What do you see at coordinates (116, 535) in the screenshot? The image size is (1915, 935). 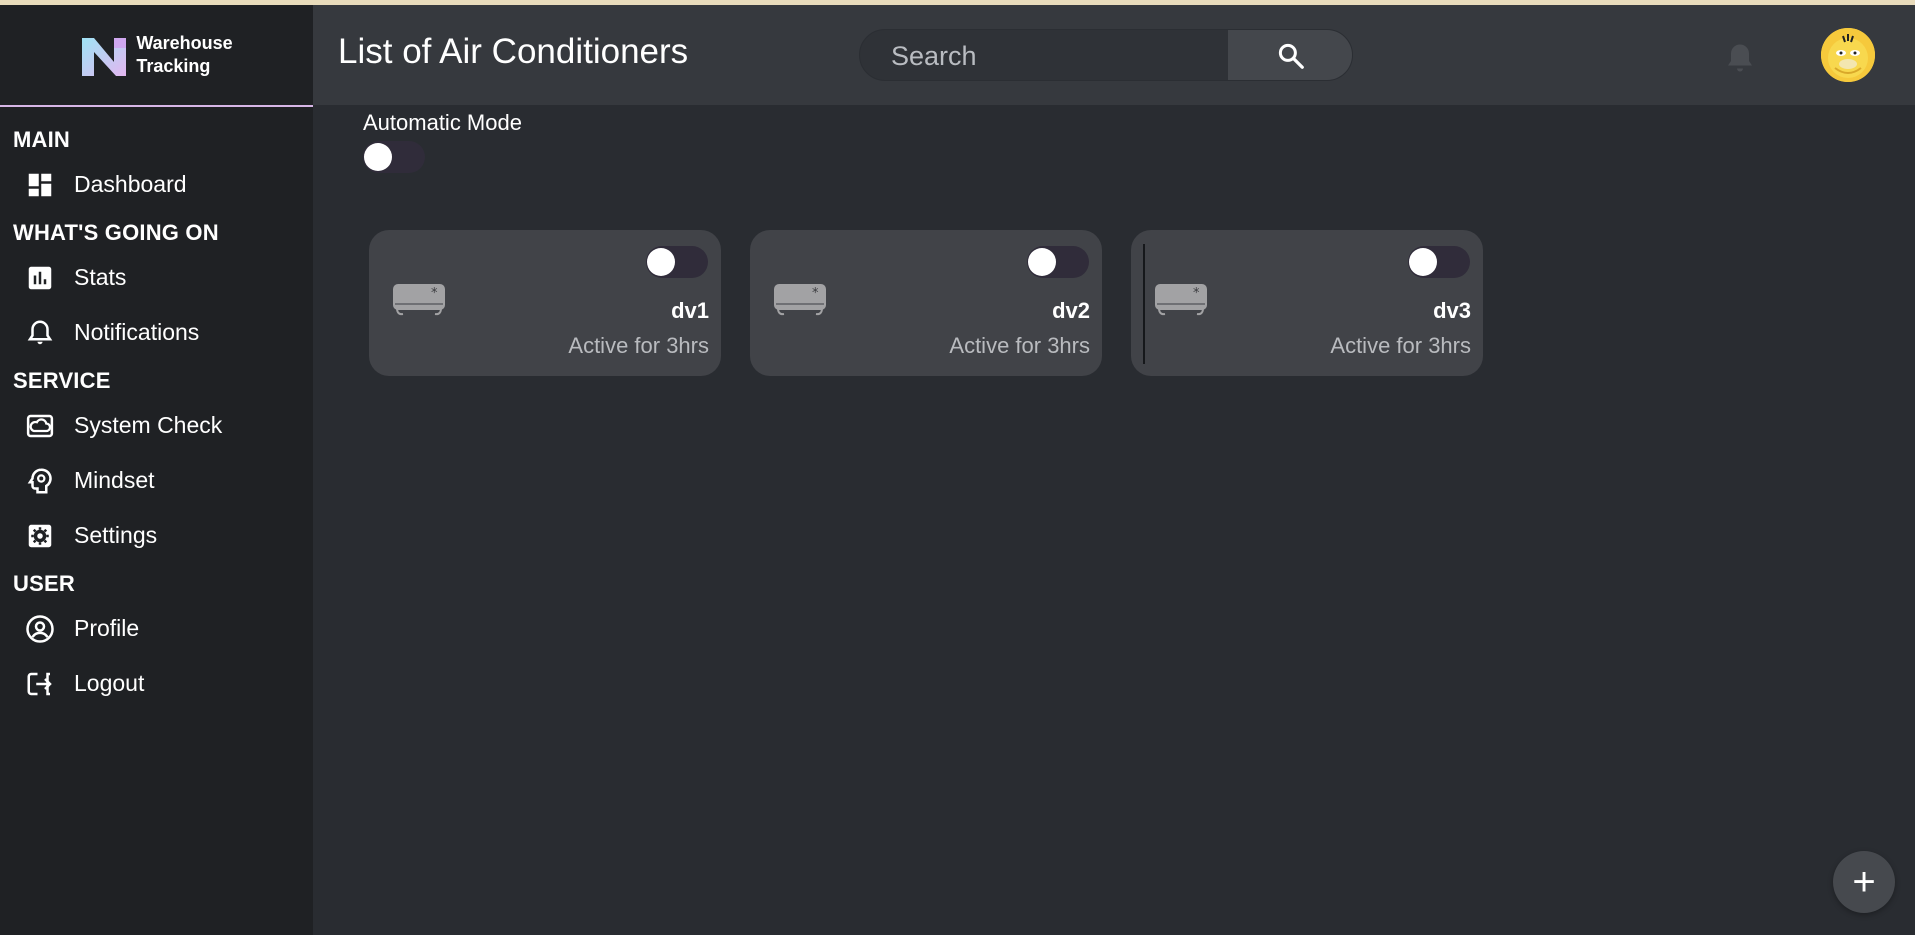 I see `sidebar-item-label: Settings` at bounding box center [116, 535].